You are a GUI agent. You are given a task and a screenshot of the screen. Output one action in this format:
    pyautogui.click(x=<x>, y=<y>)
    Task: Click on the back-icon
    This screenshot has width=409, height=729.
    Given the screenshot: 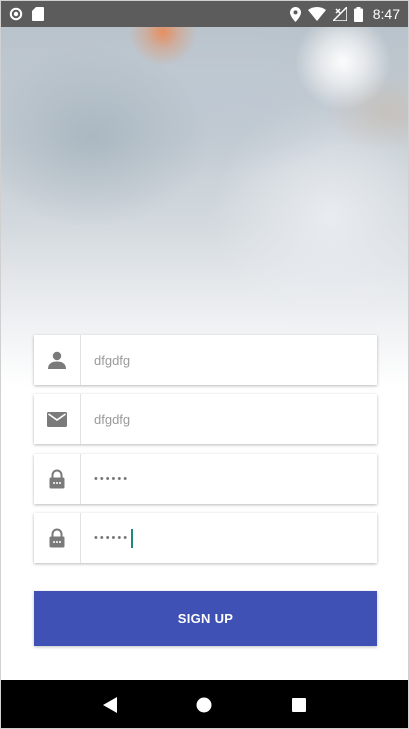 What is the action you would take?
    pyautogui.click(x=109, y=705)
    